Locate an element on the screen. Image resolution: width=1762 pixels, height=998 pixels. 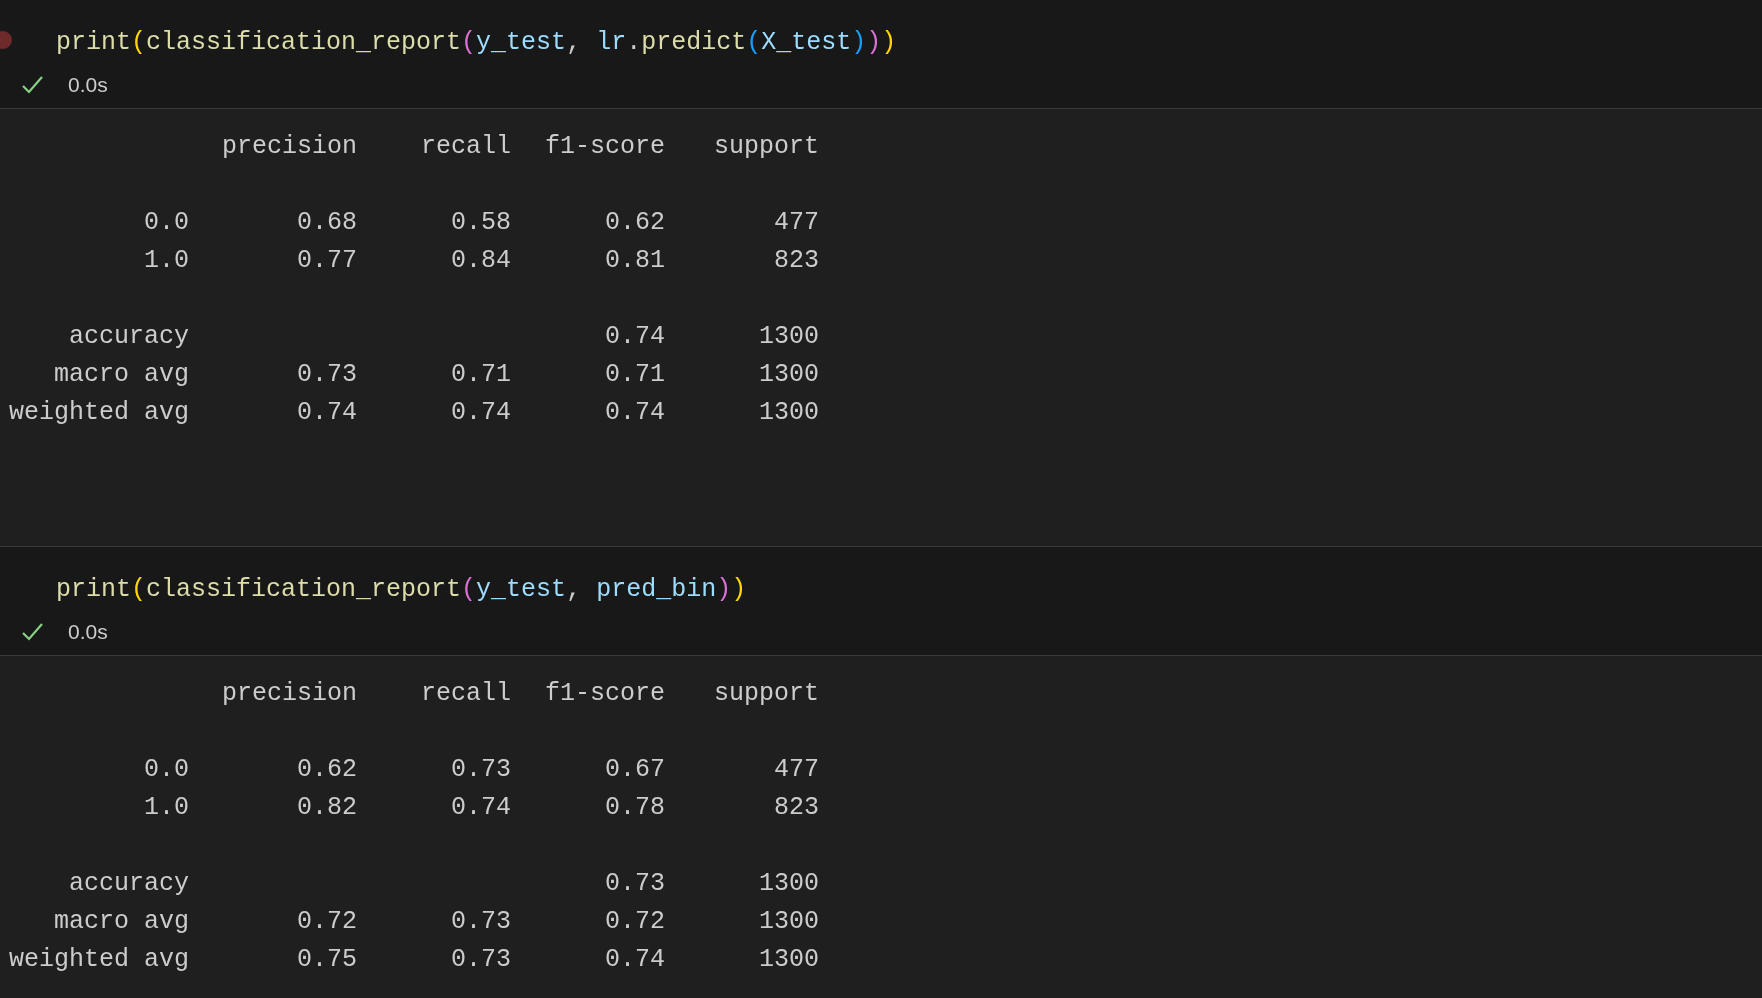
table-cell: 0.58 is located at coordinates (481, 223).